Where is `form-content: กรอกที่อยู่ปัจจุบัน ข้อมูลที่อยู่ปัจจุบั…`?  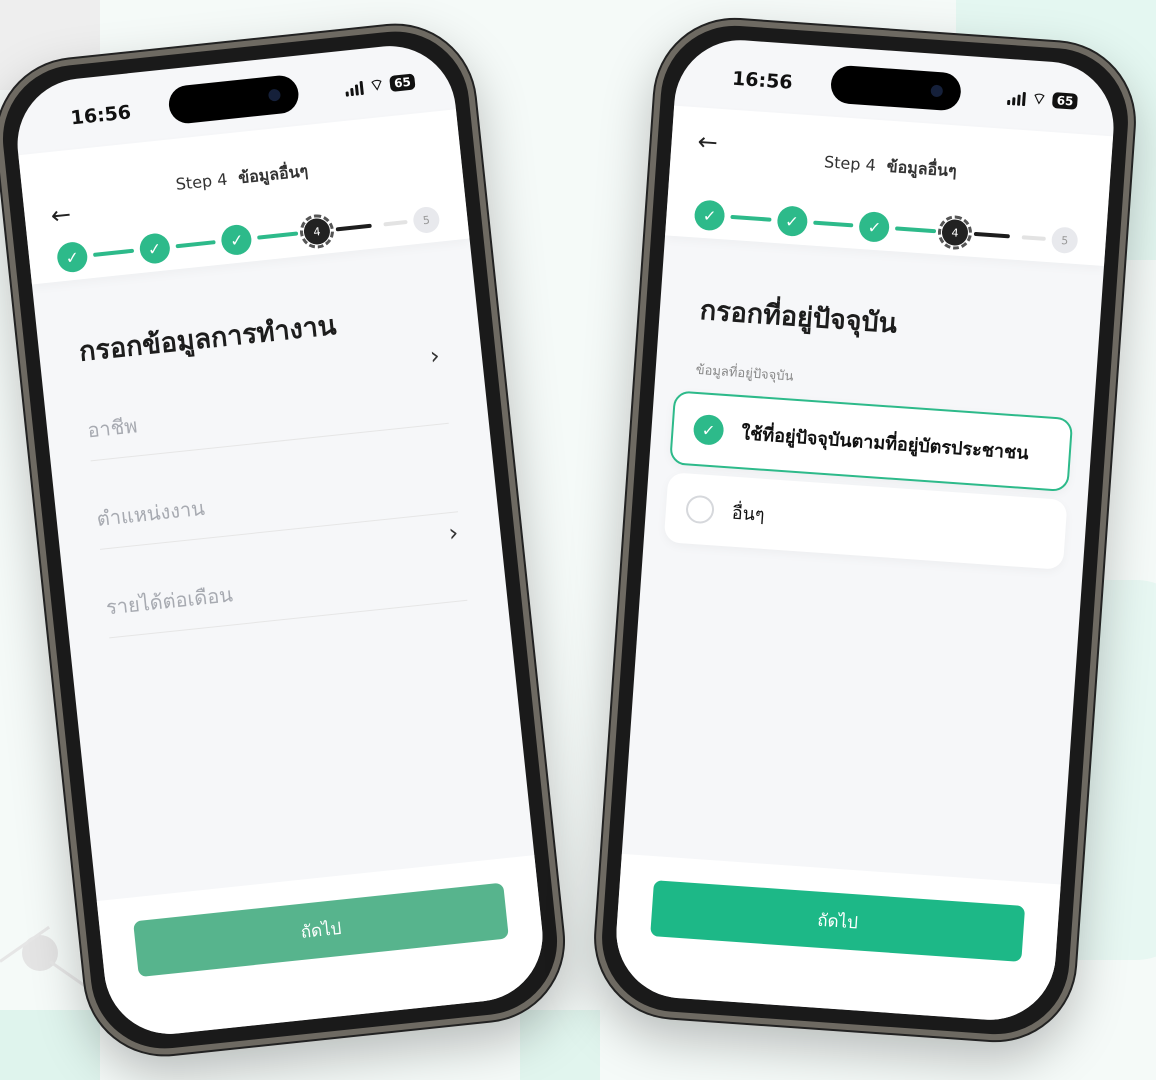
form-content: กรอกที่อยู่ปัจจุบัน ข้อมูลที่อยู่ปัจจุบั… is located at coordinates (868, 422).